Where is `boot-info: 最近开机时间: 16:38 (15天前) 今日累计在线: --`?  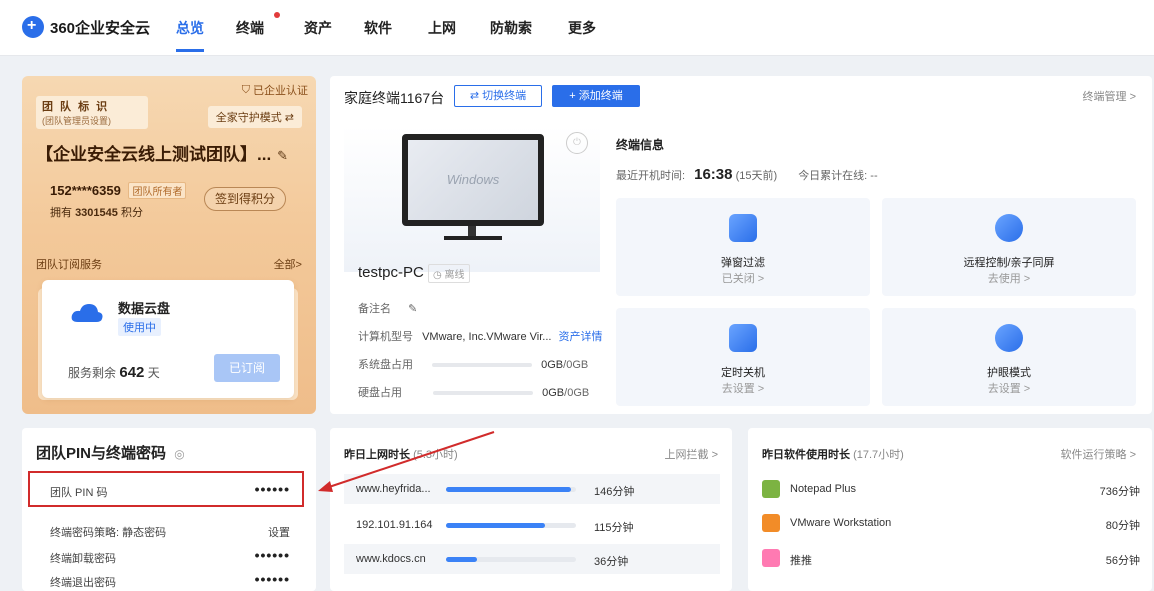
boot-info: 最近开机时间: 16:38 (15天前) 今日累计在线: -- is located at coordinates (747, 174).